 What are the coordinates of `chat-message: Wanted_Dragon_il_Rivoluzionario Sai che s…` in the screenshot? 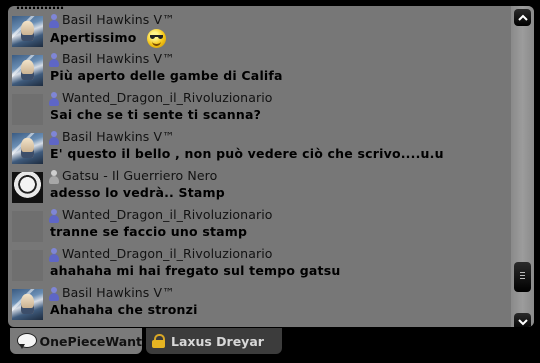 It's located at (259, 107).